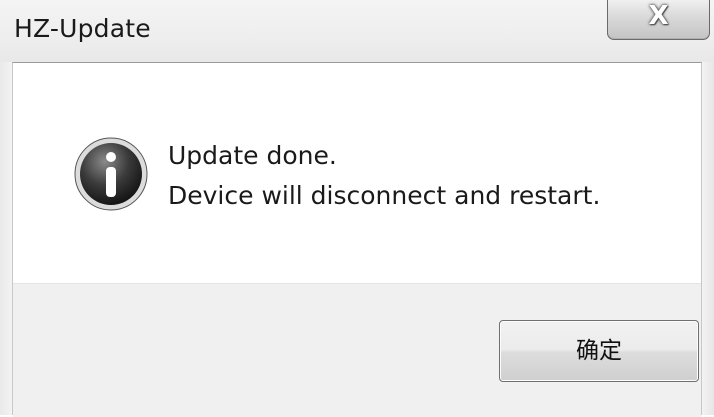 Image resolution: width=714 pixels, height=417 pixels. I want to click on message-line-2: Device will disconnect and restart., so click(384, 195).